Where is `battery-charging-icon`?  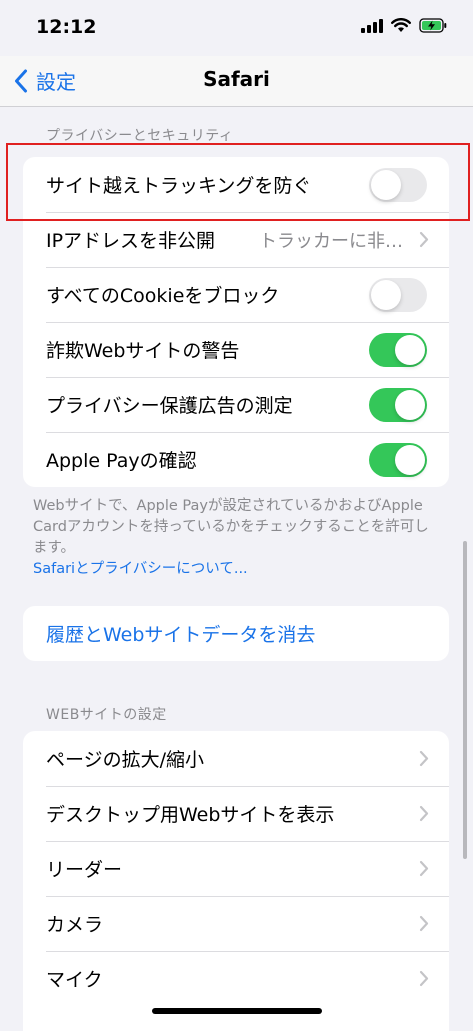 battery-charging-icon is located at coordinates (433, 25).